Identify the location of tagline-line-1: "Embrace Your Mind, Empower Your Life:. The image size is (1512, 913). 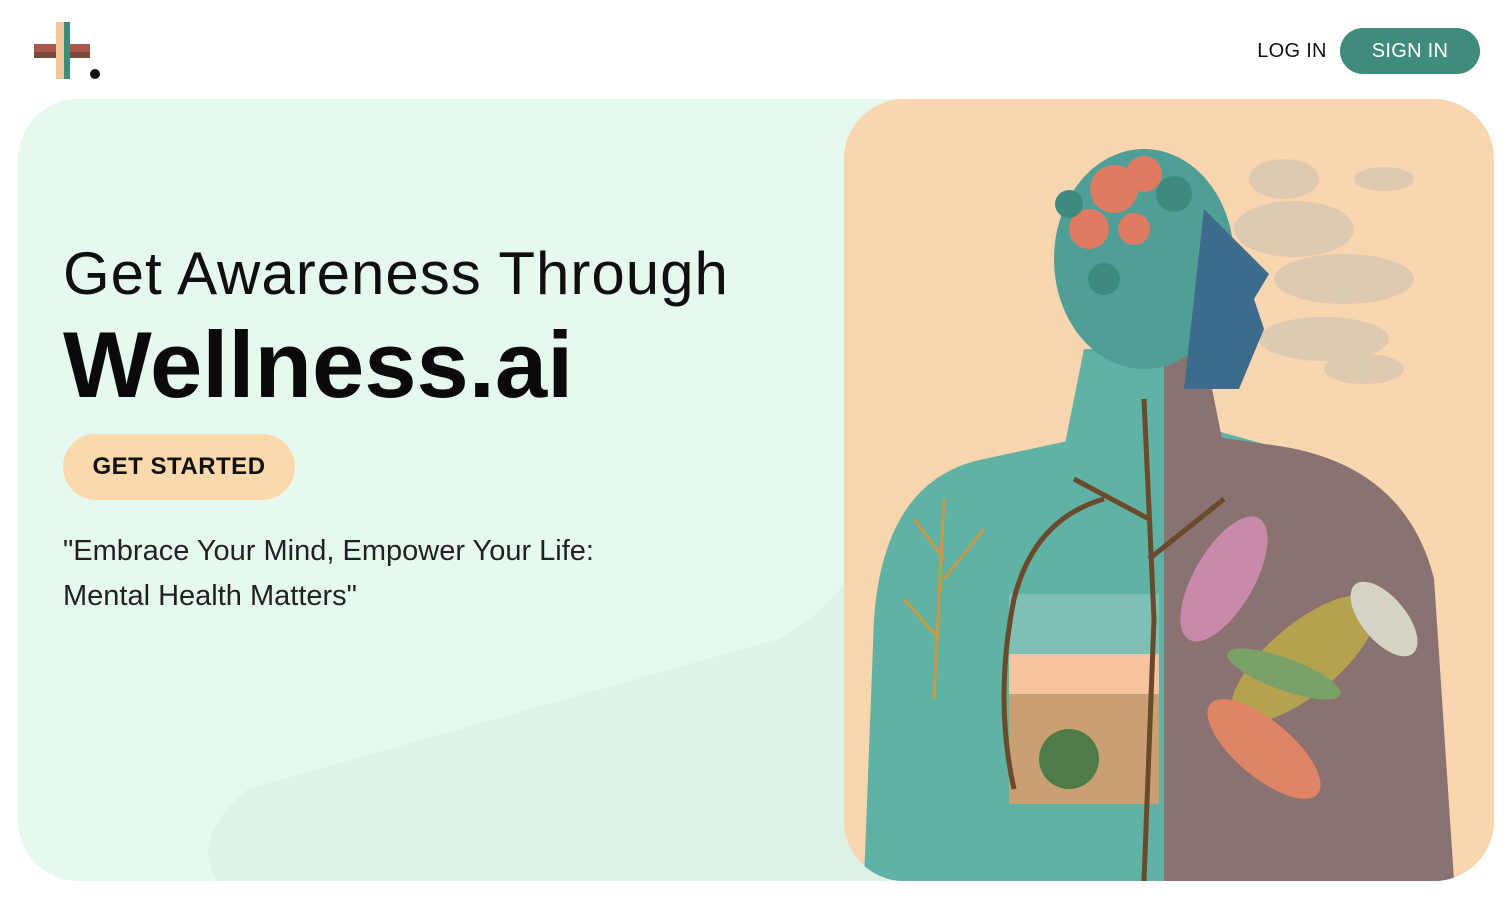
(328, 551).